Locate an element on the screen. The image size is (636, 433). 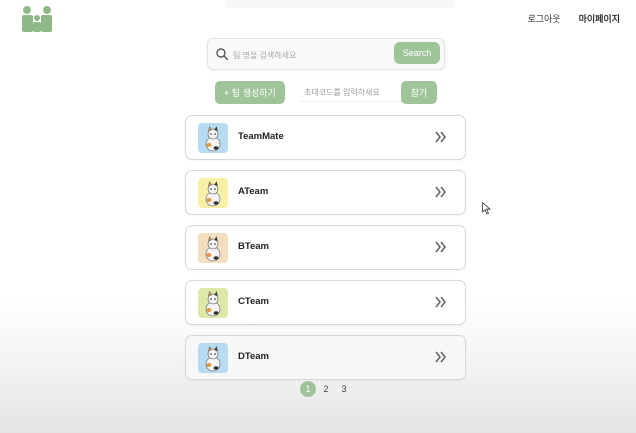
mouse-cursor-icon is located at coordinates (486, 208).